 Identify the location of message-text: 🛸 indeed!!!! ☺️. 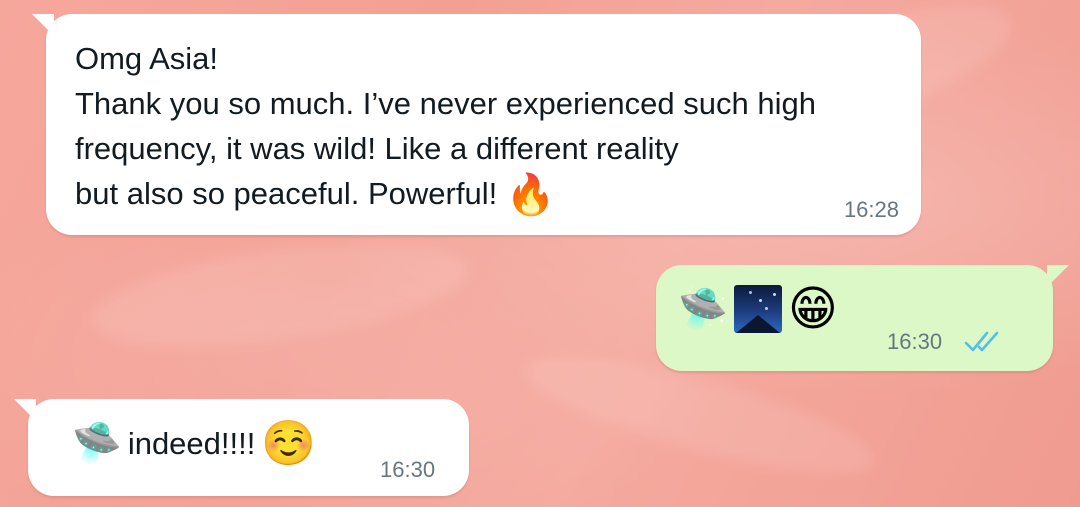
(194, 443).